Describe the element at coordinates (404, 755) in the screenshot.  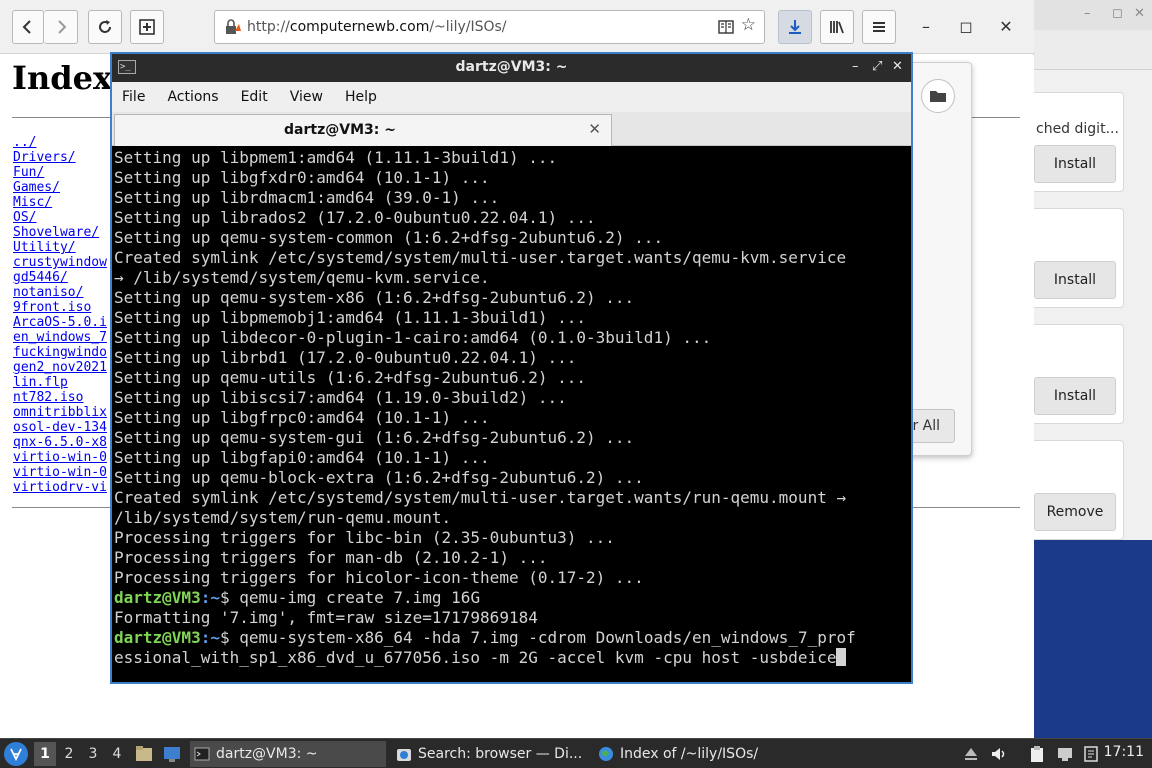
I see `software-store-icon` at that location.